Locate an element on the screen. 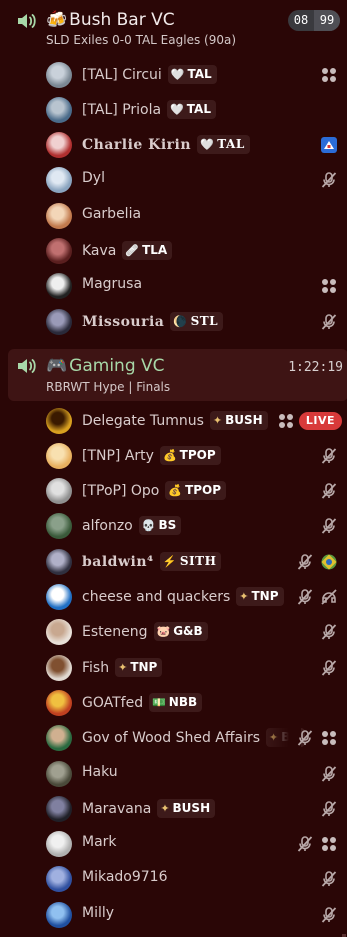  voice-user: Gov of Wood Shed Affairs✦BU is located at coordinates (173, 738).